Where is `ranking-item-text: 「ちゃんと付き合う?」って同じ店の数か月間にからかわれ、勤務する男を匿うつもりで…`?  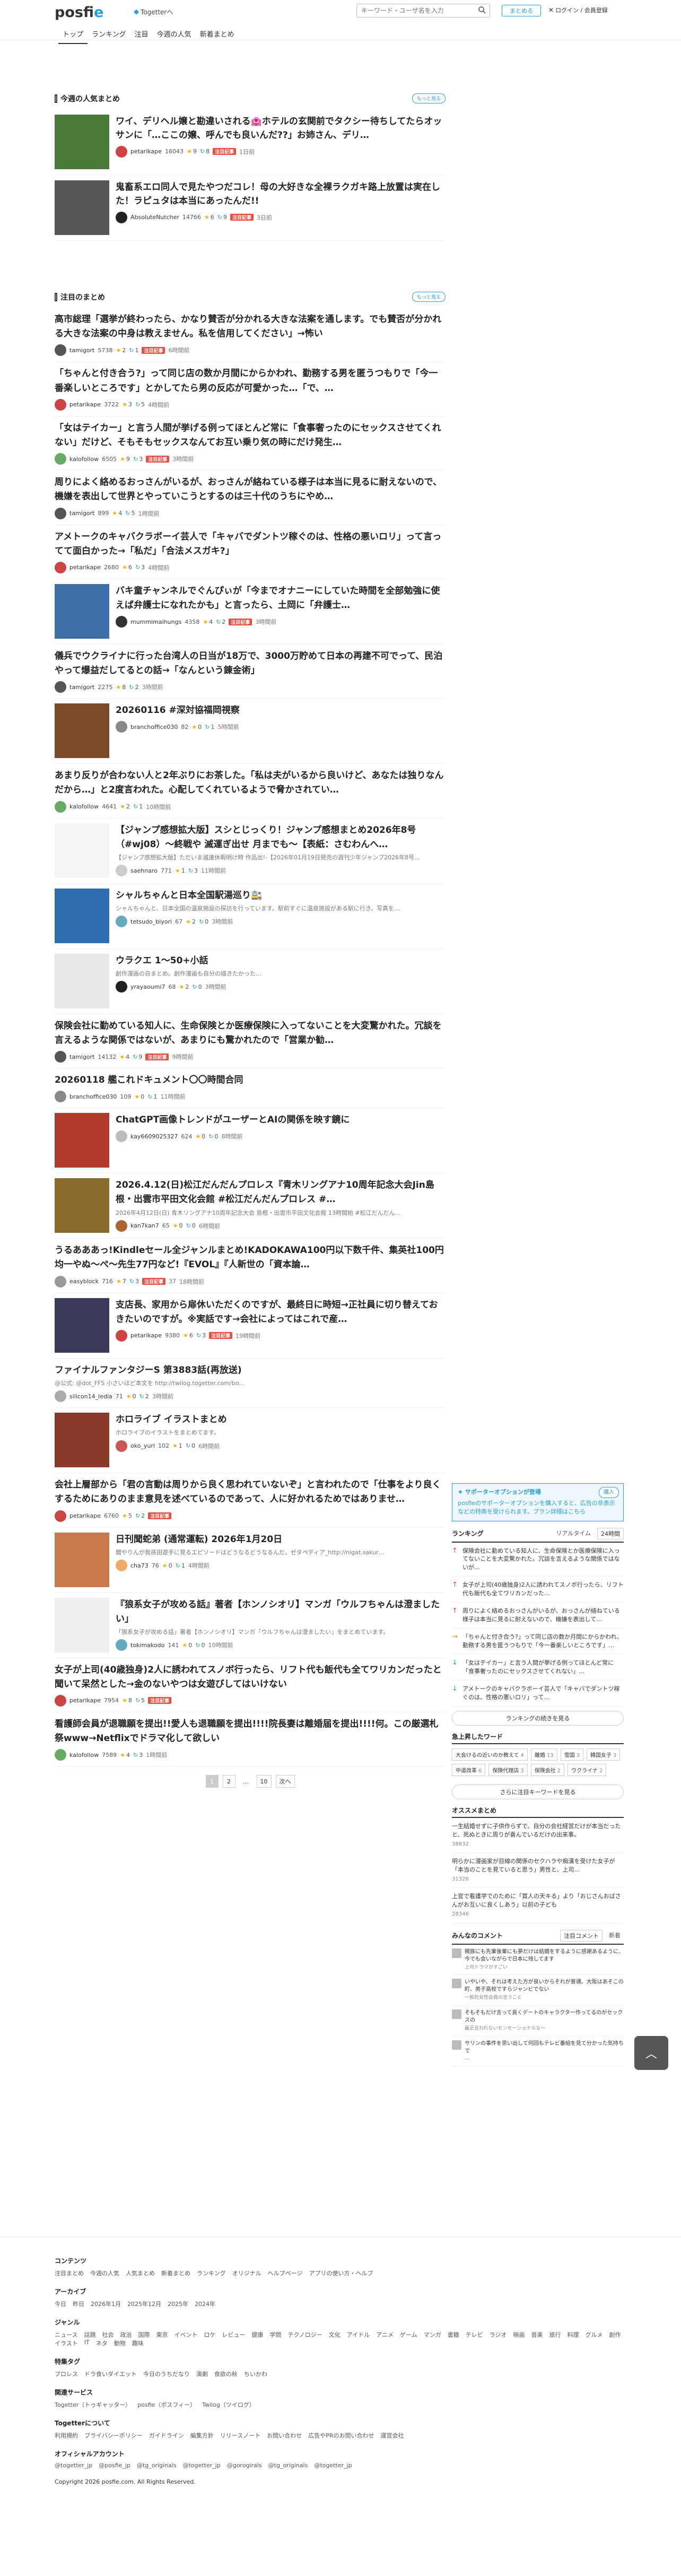
ranking-item-text: 「ちゃんと付き合う?」って同じ店の数か月間にからかわれ、勤務する男を匿うつもりで… is located at coordinates (543, 1642).